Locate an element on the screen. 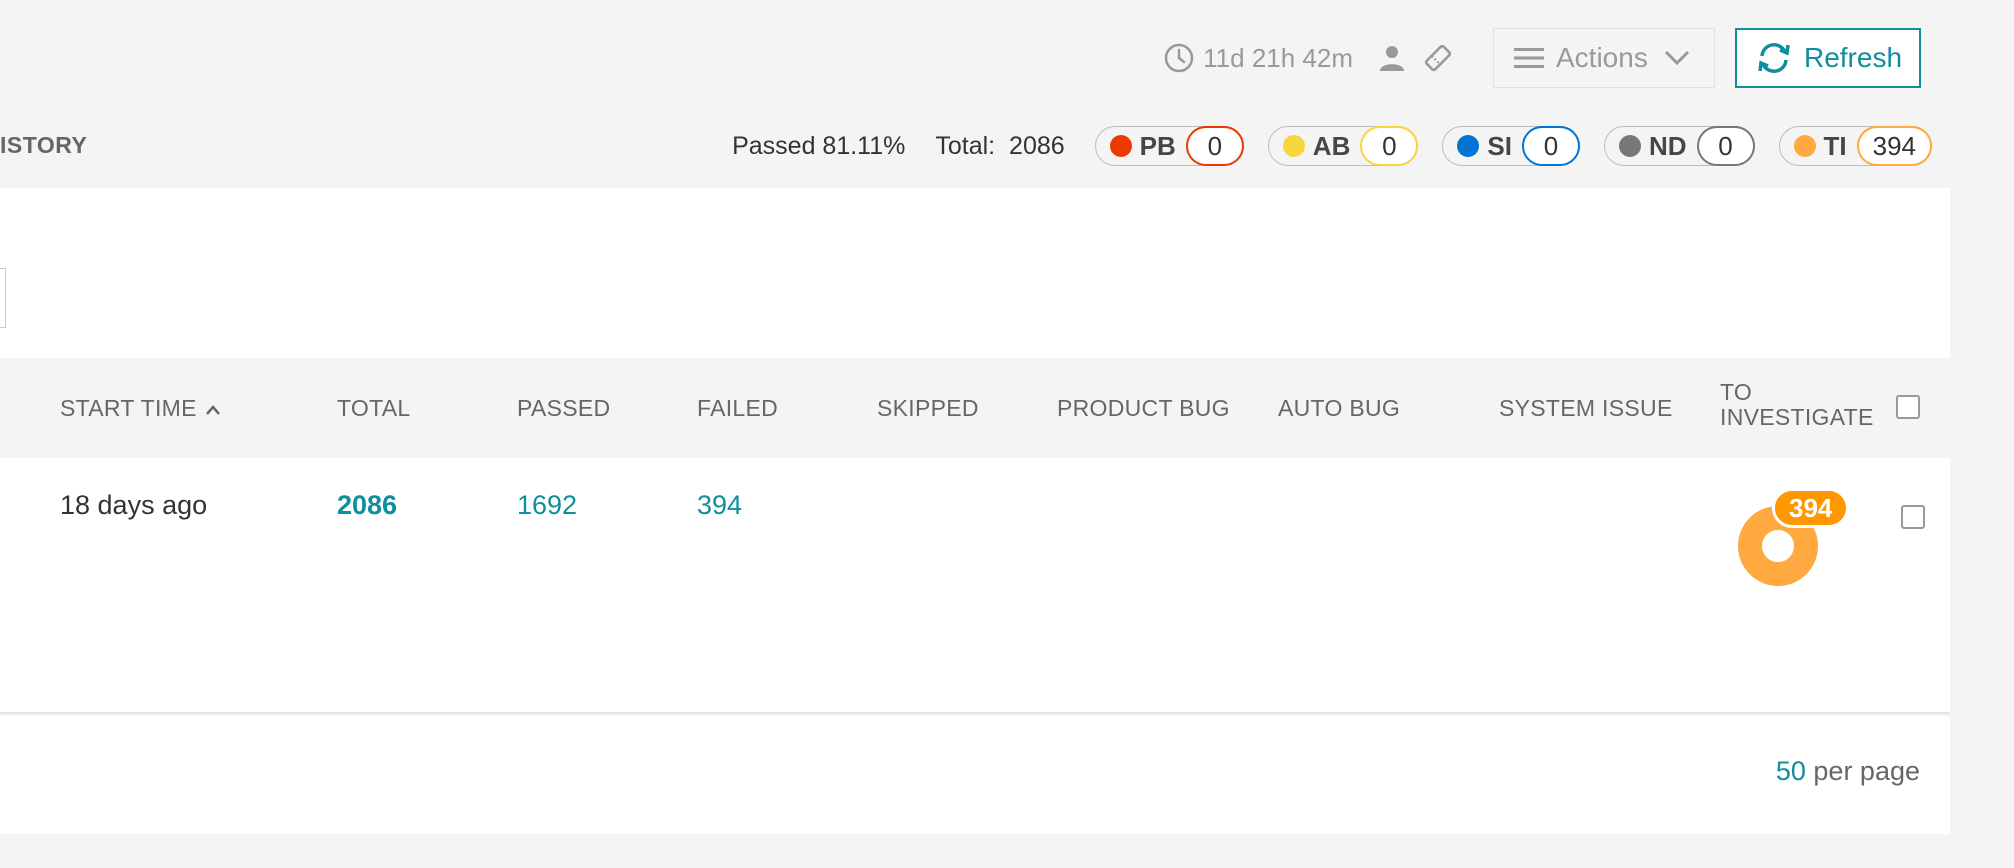 The height and width of the screenshot is (868, 2014). column-total: TOTAL is located at coordinates (374, 408).